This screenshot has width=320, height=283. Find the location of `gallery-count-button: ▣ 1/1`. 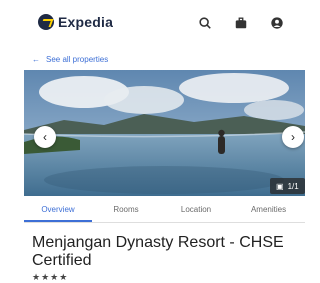

gallery-count-button: ▣ 1/1 is located at coordinates (287, 186).